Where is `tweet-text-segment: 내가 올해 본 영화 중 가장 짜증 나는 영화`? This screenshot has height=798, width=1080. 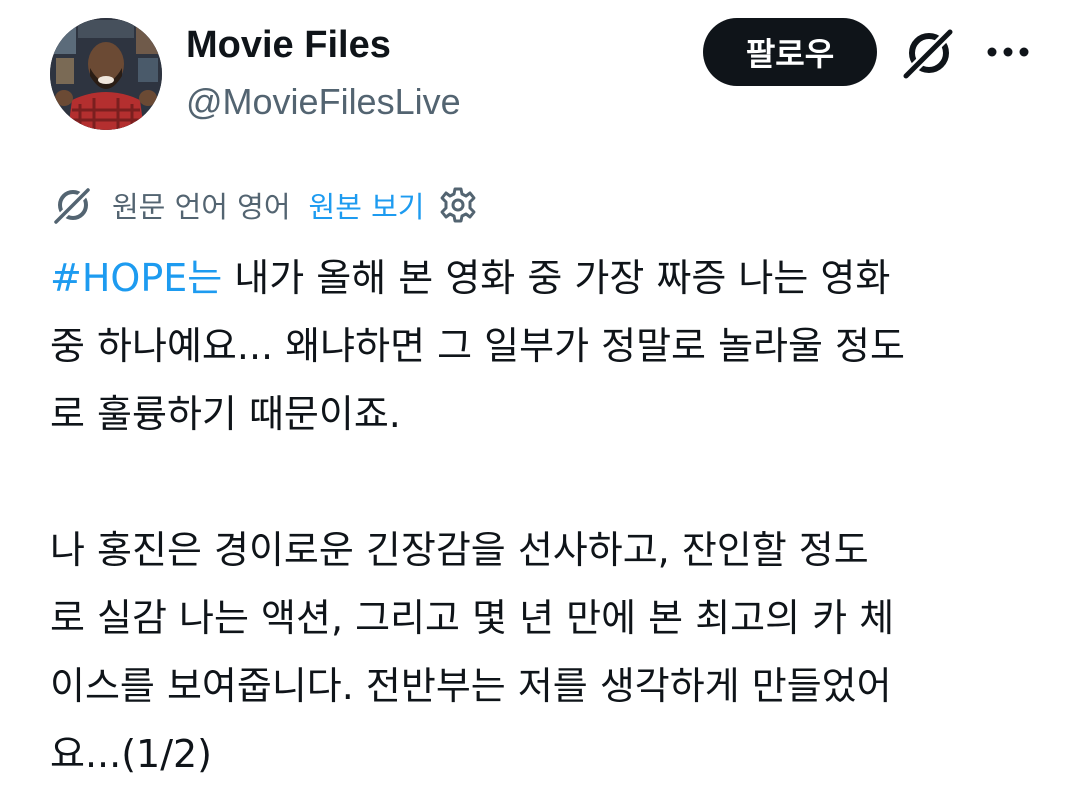 tweet-text-segment: 내가 올해 본 영화 중 가장 짜증 나는 영화 is located at coordinates (556, 278).